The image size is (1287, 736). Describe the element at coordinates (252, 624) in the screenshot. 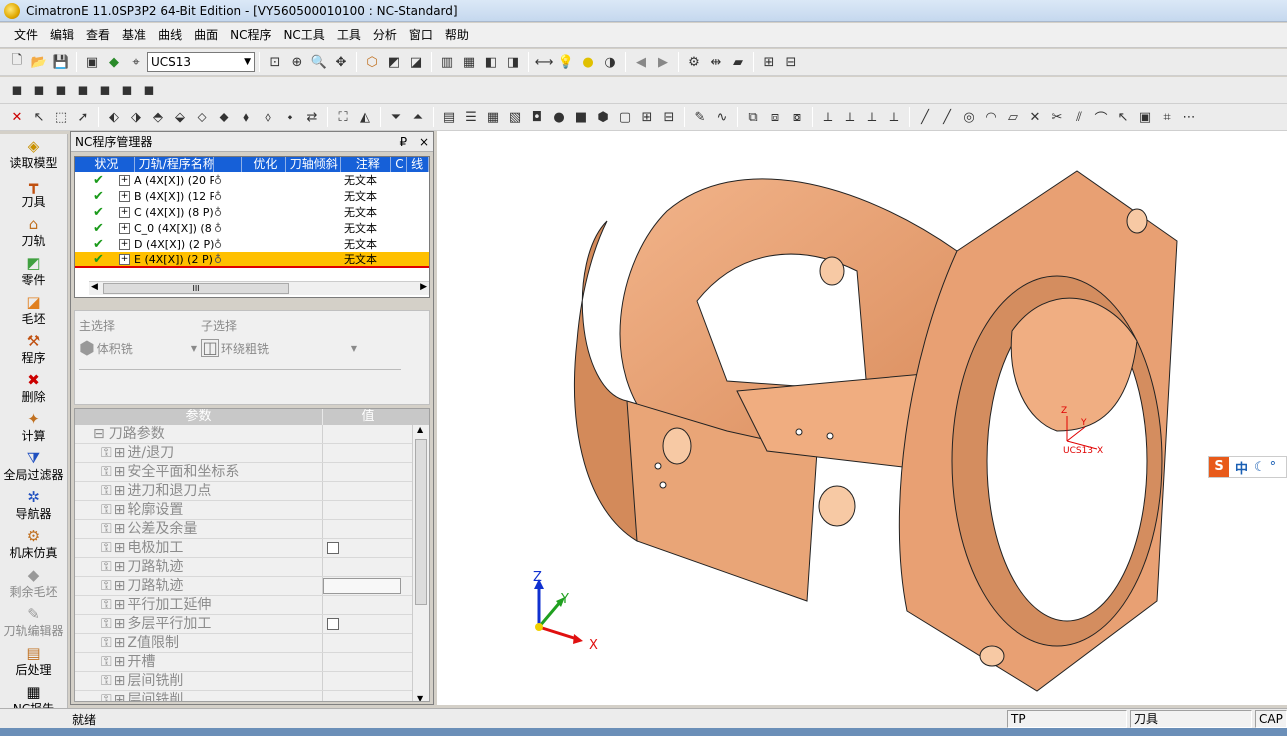

I see `param-row: ⚿ ⊞ 多层平行加工` at that location.